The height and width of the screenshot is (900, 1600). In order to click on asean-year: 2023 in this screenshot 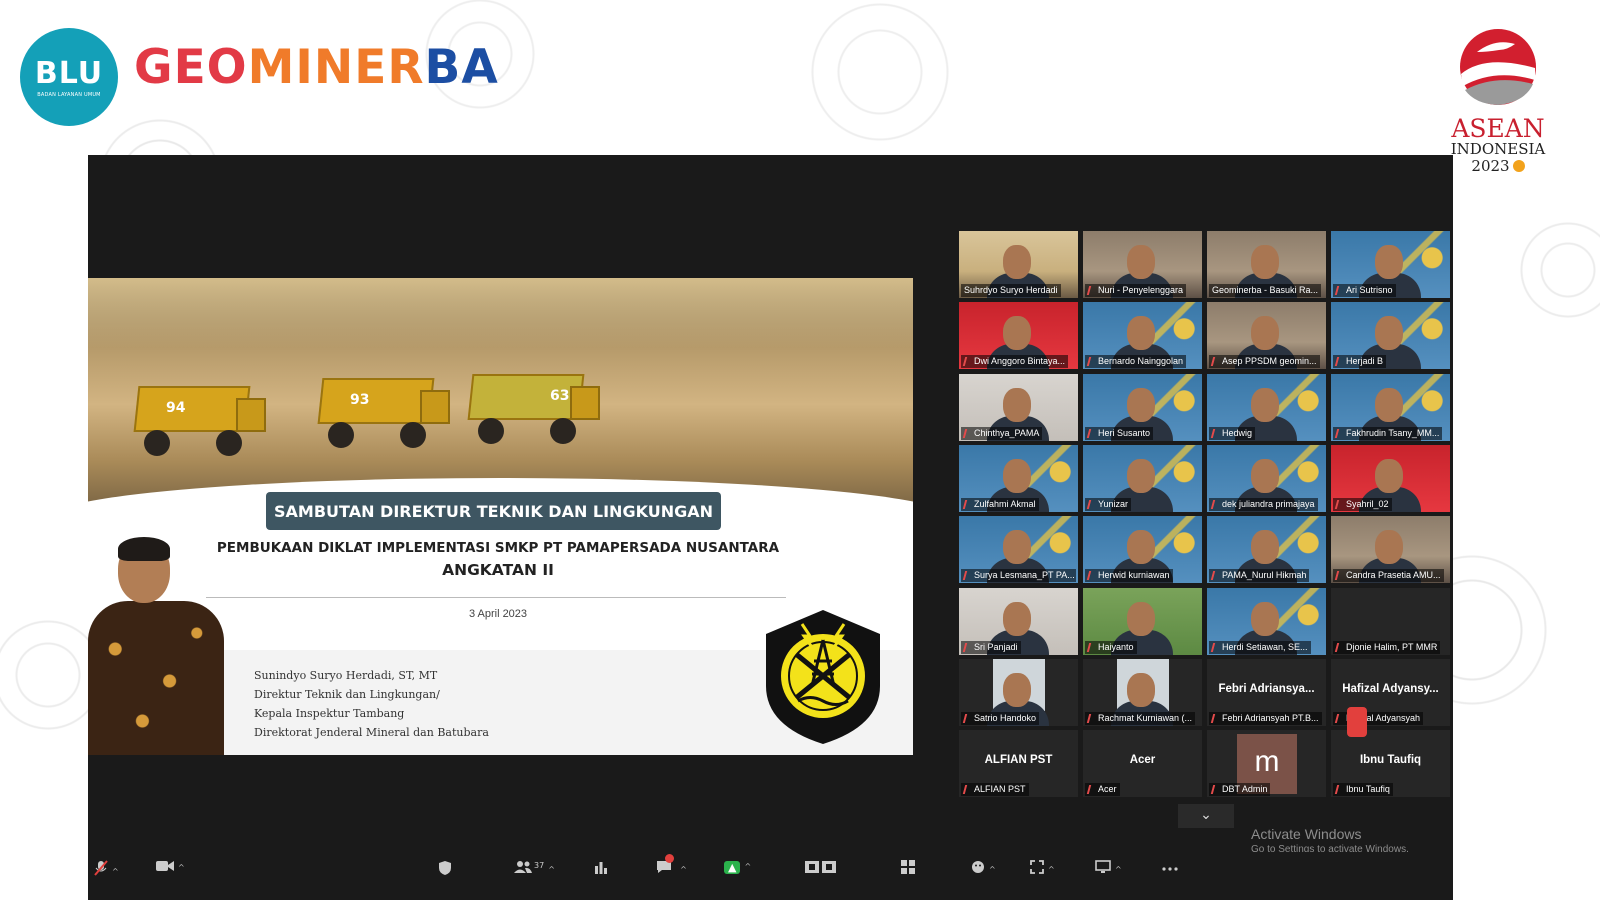, I will do `click(1498, 166)`.